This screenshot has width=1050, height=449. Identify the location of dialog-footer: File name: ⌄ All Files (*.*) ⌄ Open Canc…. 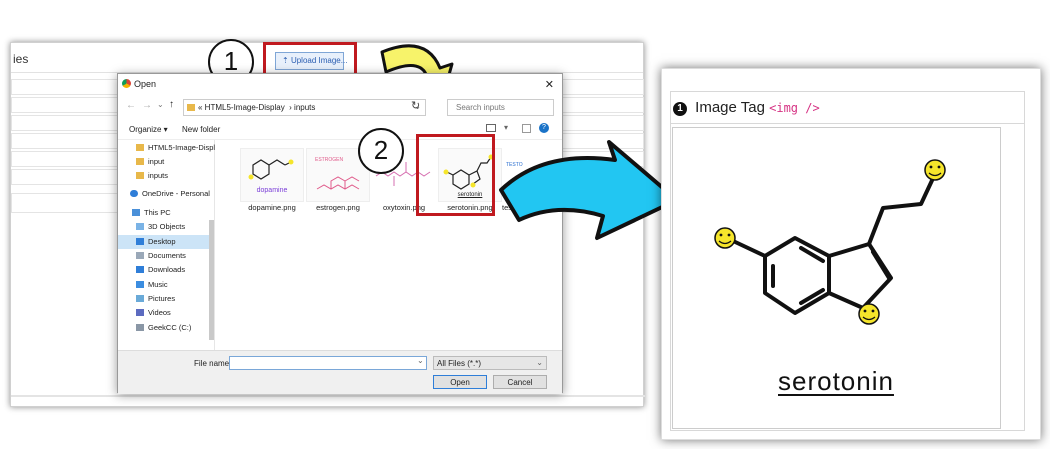
(340, 372).